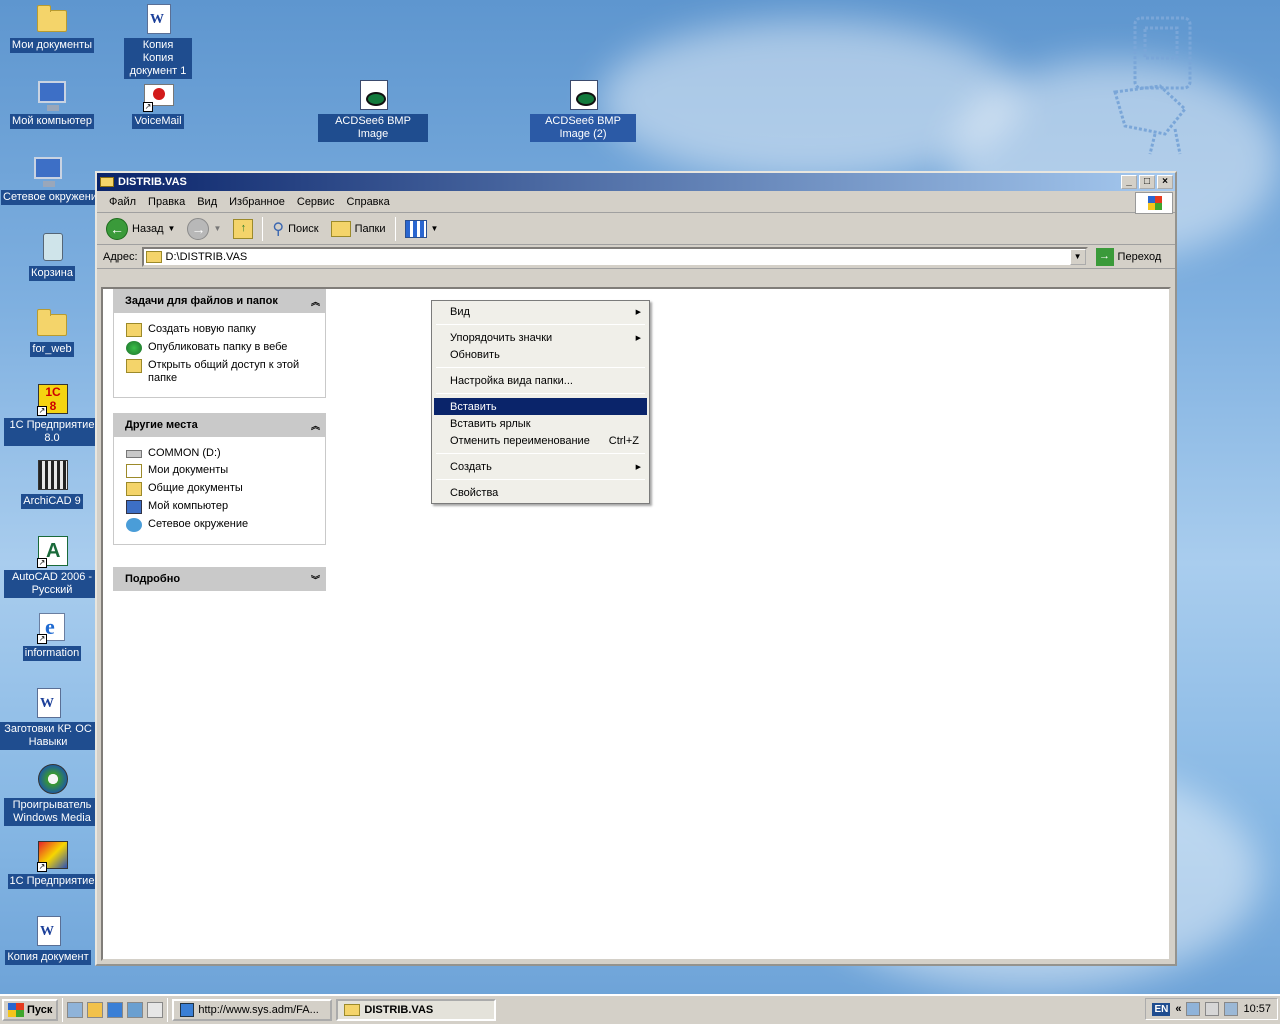  Describe the element at coordinates (195, 488) in the screenshot. I see `place-label: Общие документы` at that location.